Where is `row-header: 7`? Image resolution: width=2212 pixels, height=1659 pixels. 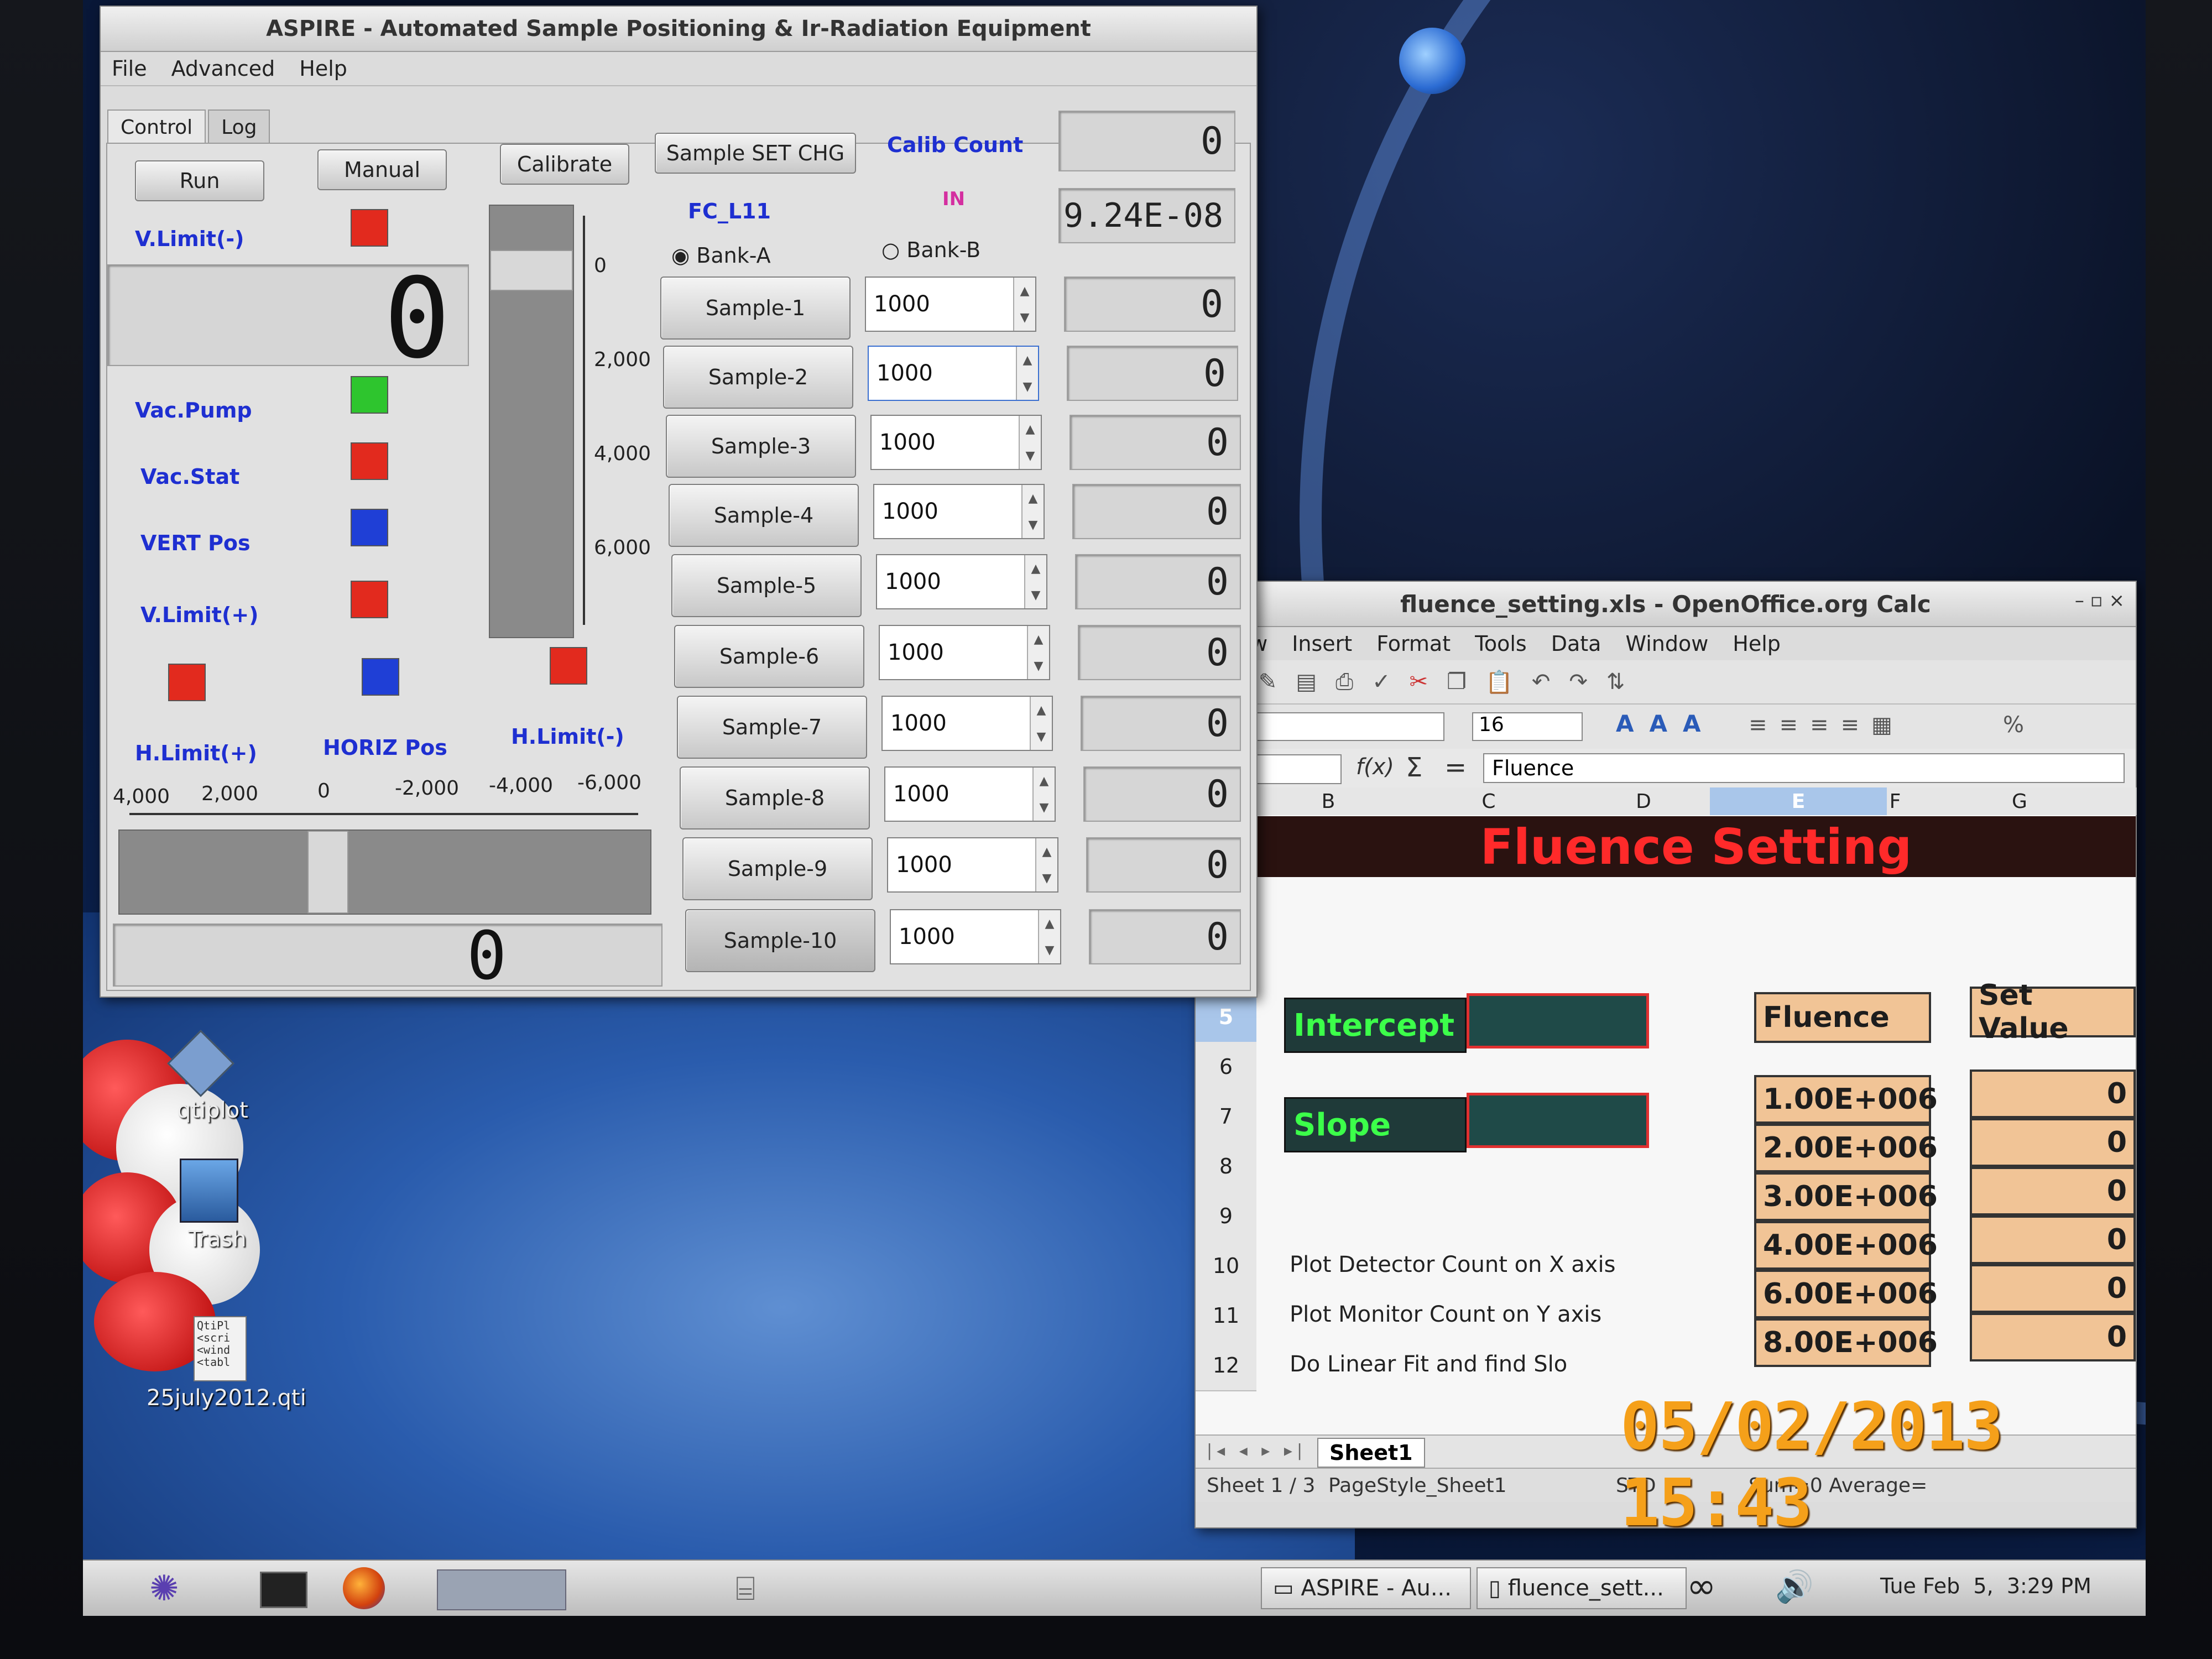
row-header: 7 is located at coordinates (1226, 1117).